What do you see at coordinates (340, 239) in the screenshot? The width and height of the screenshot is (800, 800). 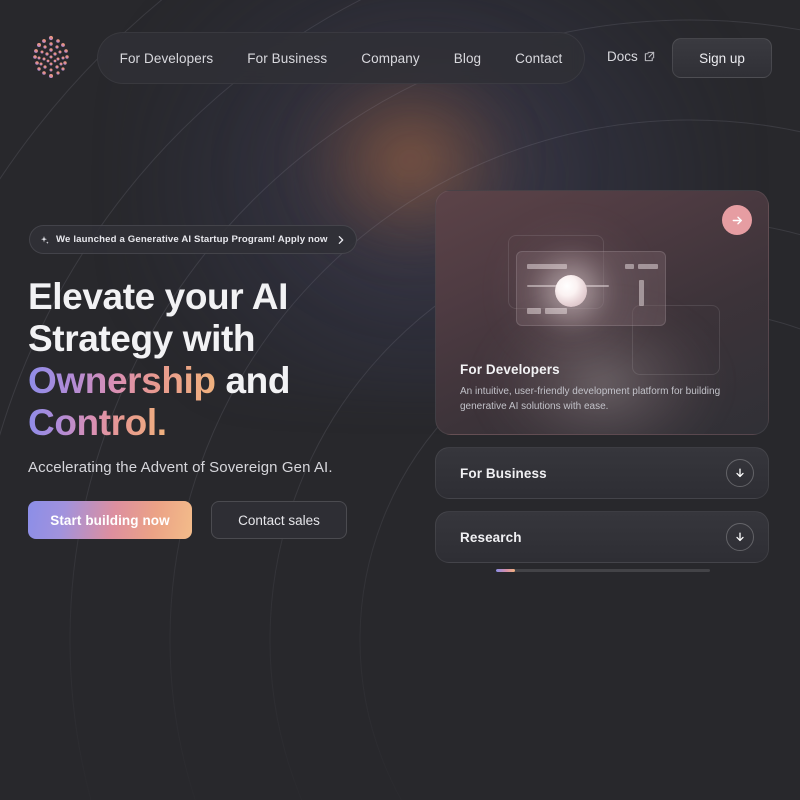 I see `chevron-right-icon` at bounding box center [340, 239].